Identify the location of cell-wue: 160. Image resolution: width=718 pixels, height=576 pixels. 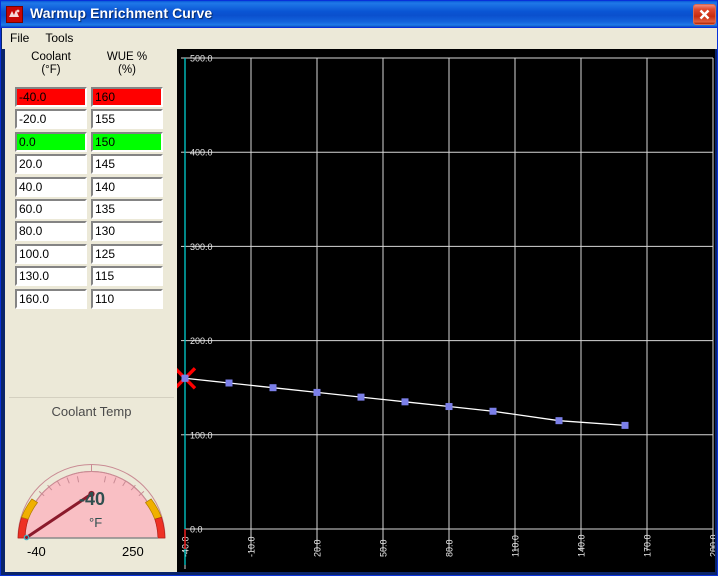
(127, 97).